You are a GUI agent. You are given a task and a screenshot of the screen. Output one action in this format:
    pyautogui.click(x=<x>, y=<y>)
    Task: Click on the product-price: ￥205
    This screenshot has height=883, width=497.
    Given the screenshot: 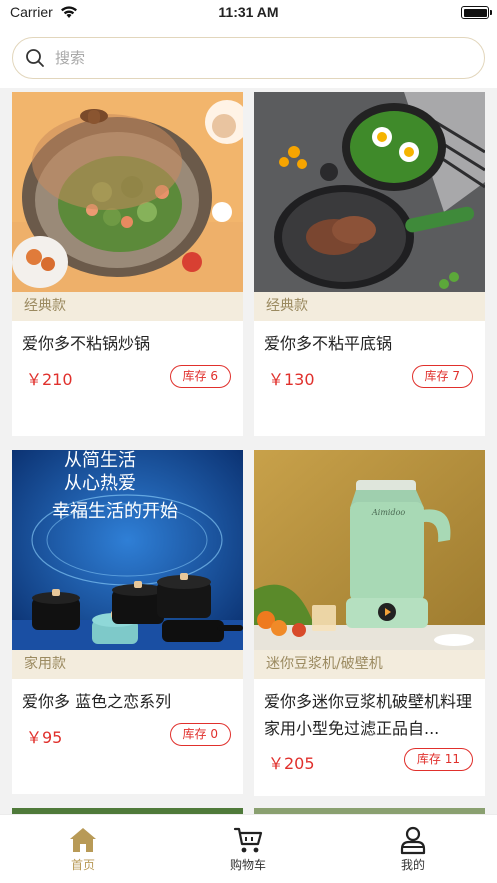 What is the action you would take?
    pyautogui.click(x=291, y=763)
    